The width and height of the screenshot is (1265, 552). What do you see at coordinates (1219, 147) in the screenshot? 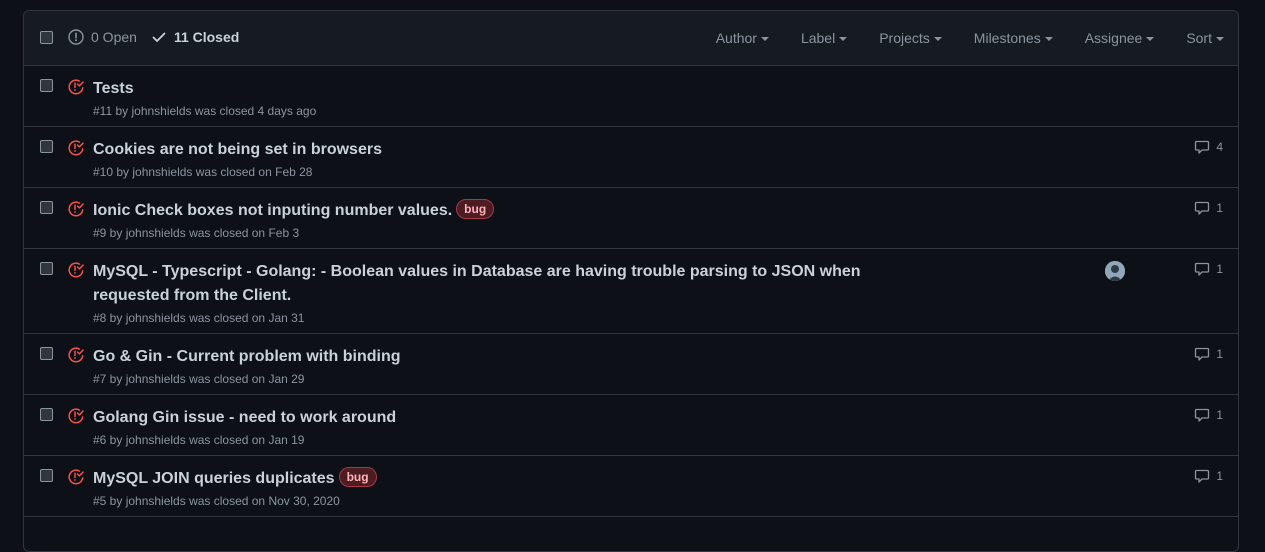
I see `comment-count: 4` at bounding box center [1219, 147].